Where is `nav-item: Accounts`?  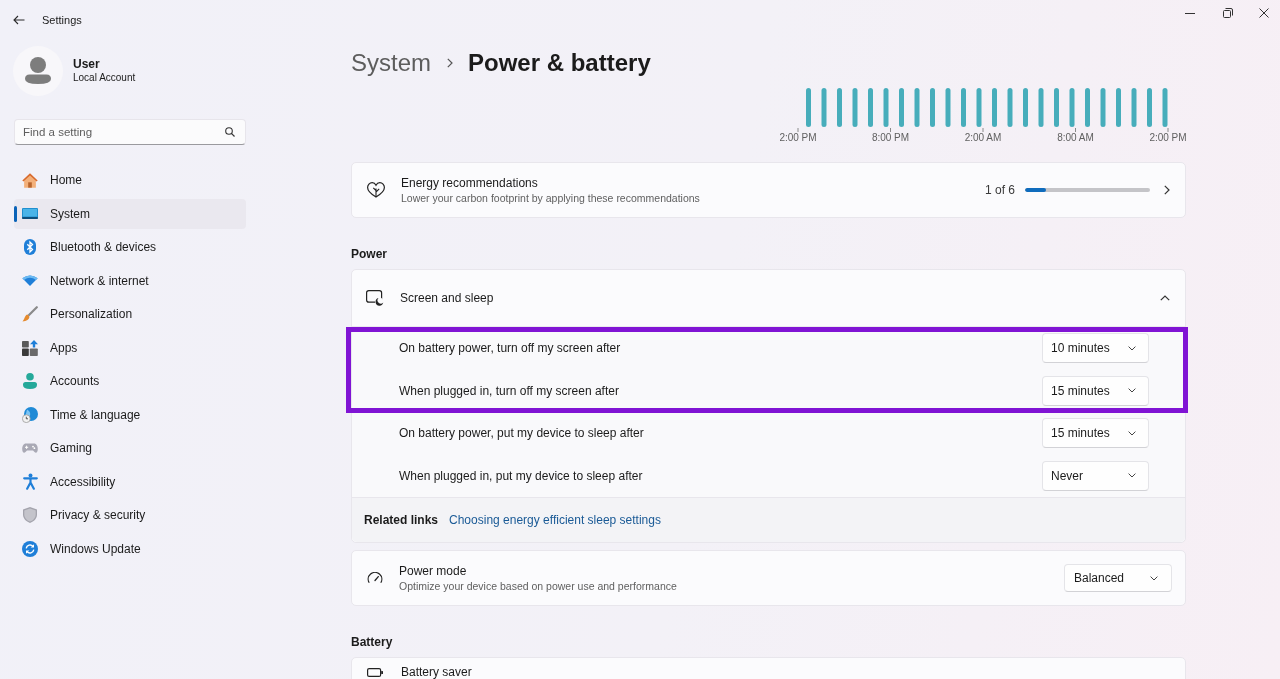
nav-item: Accounts is located at coordinates (130, 381).